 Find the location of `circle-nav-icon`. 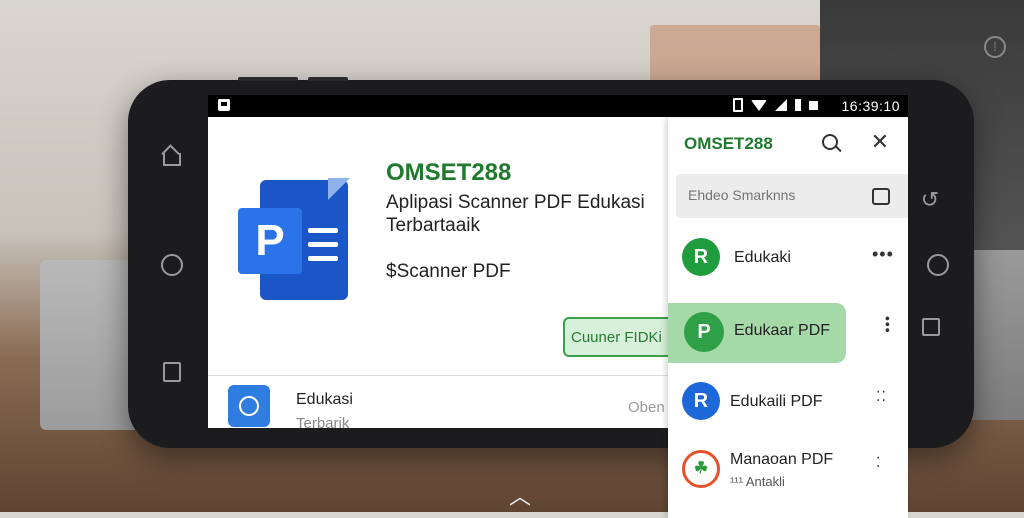

circle-nav-icon is located at coordinates (172, 265).